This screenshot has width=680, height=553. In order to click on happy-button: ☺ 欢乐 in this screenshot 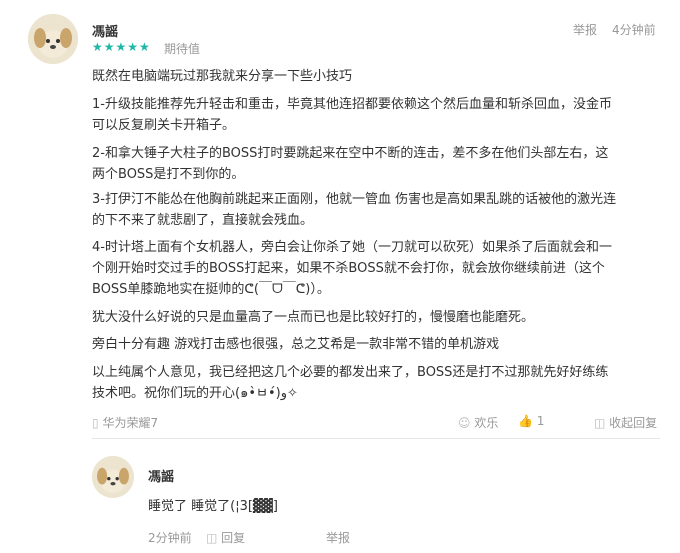, I will do `click(478, 422)`.